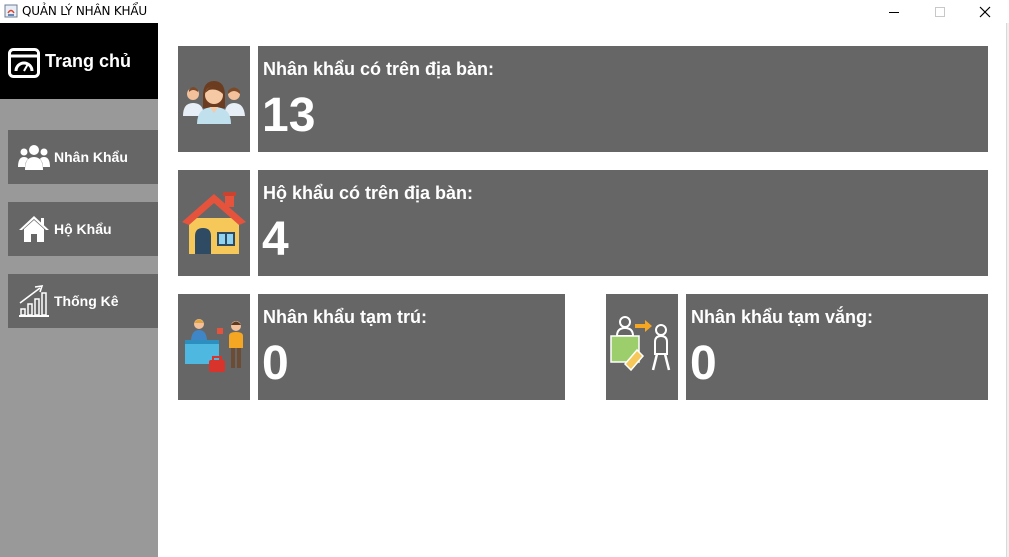 This screenshot has width=1009, height=557. I want to click on users-icon, so click(34, 157).